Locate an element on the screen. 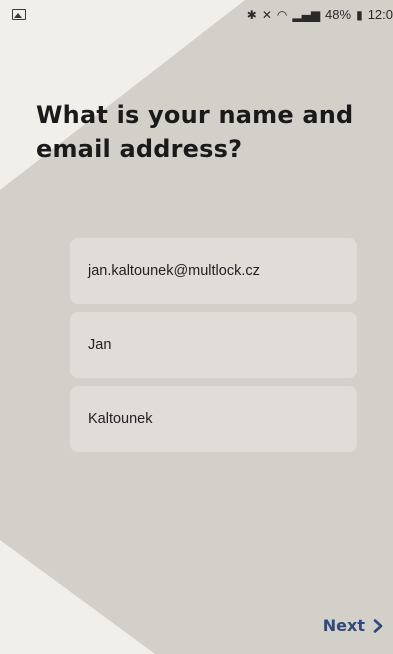 The width and height of the screenshot is (393, 654). status-right: ✱ ✕ ◠ ▂▄▆ 48% ▮ 12:0 is located at coordinates (320, 14).